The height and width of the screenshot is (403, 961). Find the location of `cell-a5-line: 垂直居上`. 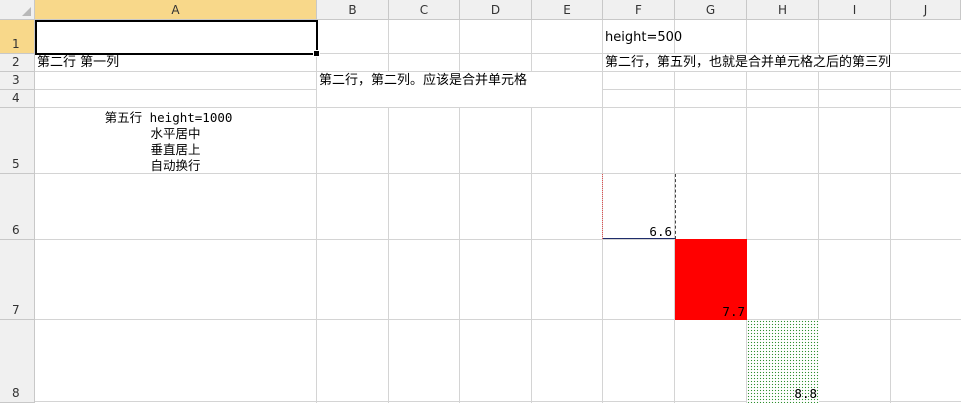

cell-a5-line: 垂直居上 is located at coordinates (175, 149).